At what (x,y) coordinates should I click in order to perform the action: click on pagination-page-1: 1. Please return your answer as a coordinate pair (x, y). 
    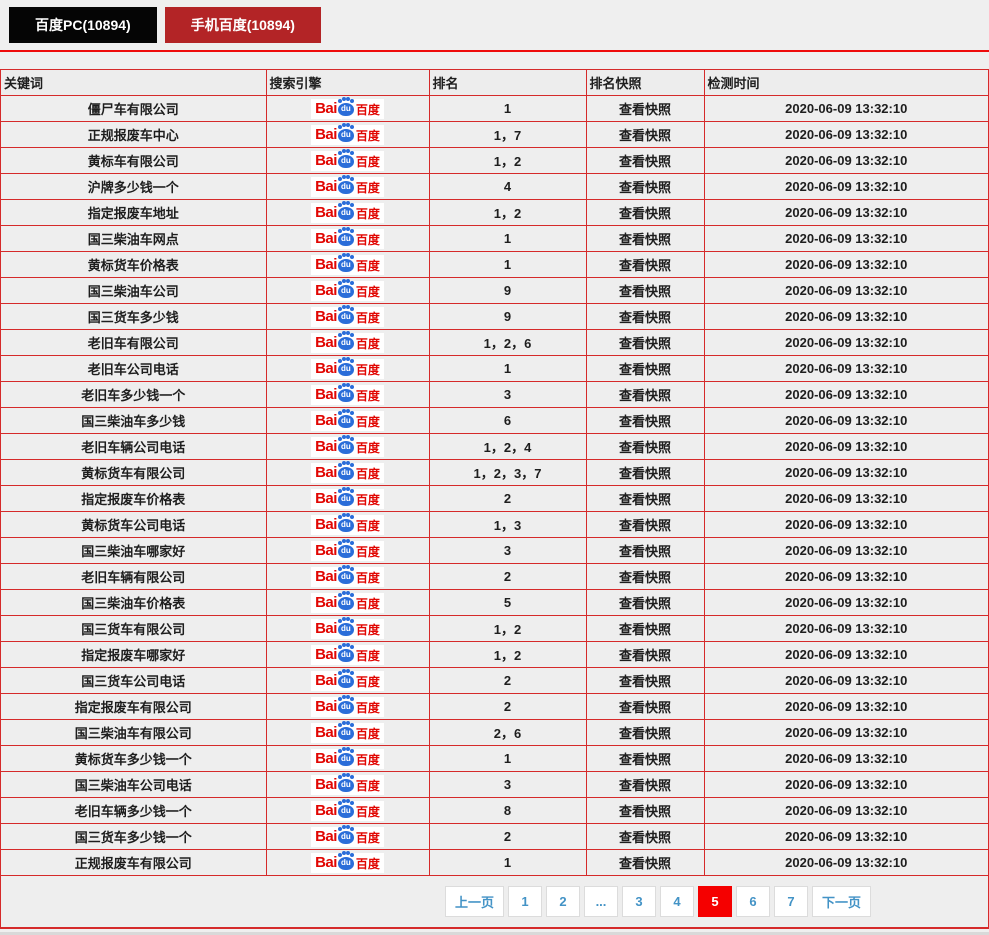
    Looking at the image, I should click on (524, 901).